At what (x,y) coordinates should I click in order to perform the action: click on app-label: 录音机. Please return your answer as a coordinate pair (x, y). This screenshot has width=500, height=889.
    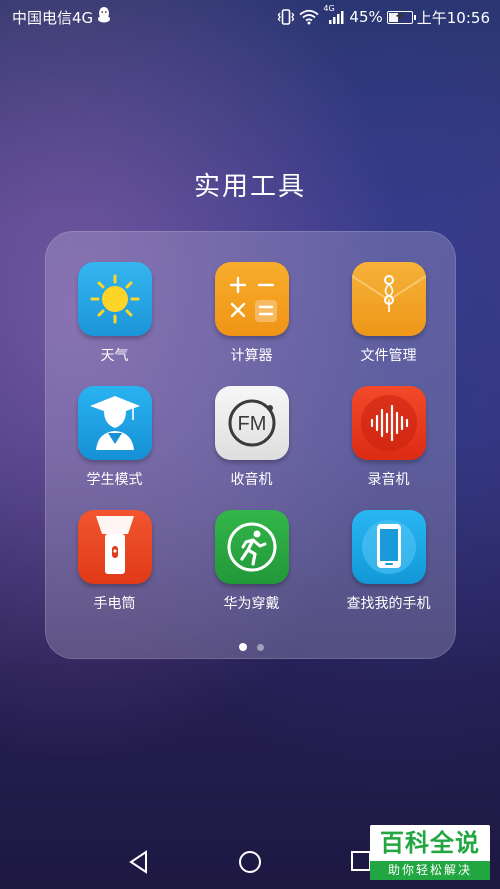
    Looking at the image, I should click on (388, 480).